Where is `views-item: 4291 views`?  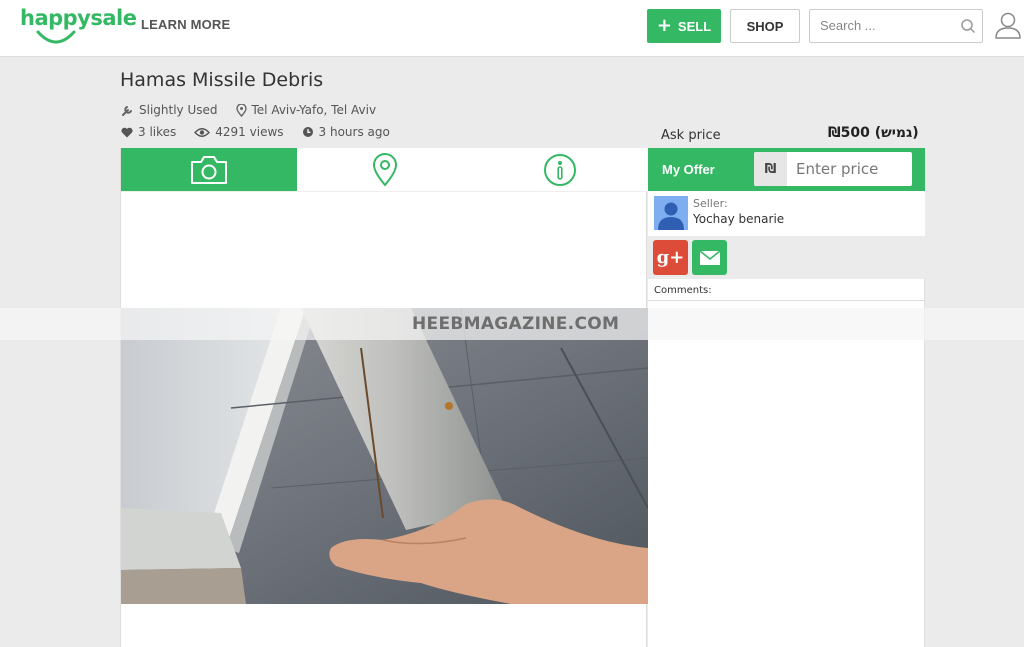 views-item: 4291 views is located at coordinates (239, 132).